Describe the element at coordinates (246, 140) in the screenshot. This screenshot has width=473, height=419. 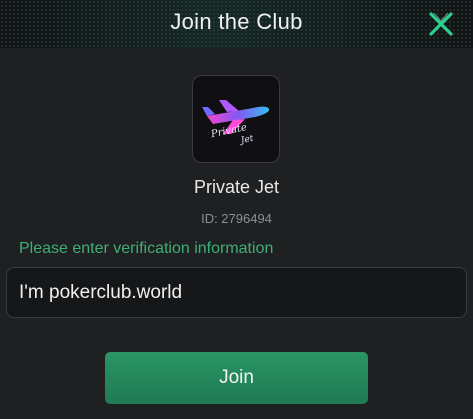
I see `logo-text-line2: Jet` at that location.